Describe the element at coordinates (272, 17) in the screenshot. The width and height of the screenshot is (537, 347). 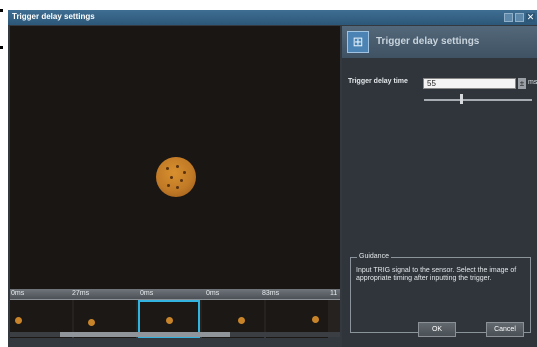
I see `title-bar: Trigger delay settings ✕` at that location.